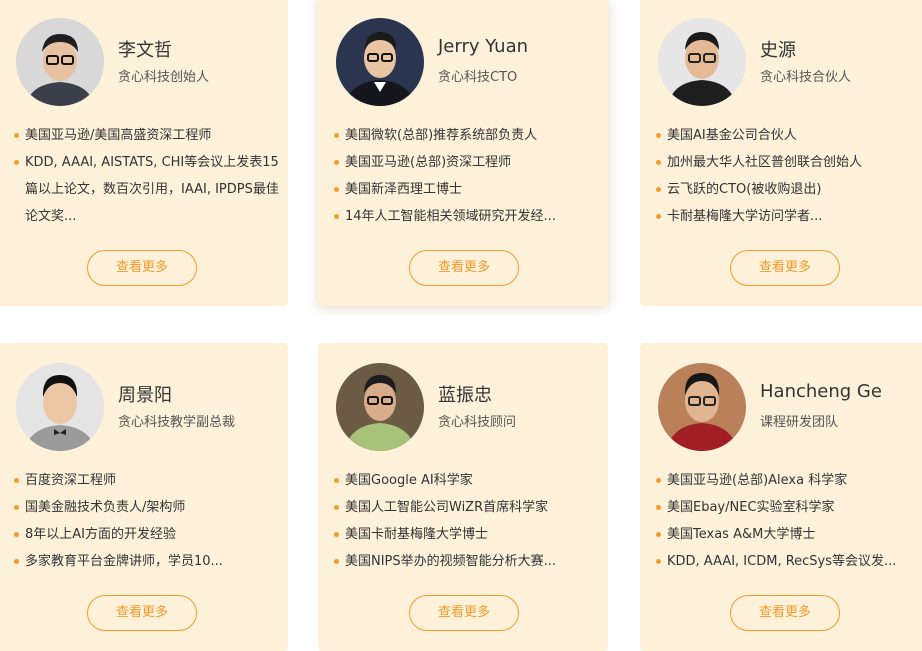  What do you see at coordinates (799, 422) in the screenshot?
I see `member-title: 课程研发团队` at bounding box center [799, 422].